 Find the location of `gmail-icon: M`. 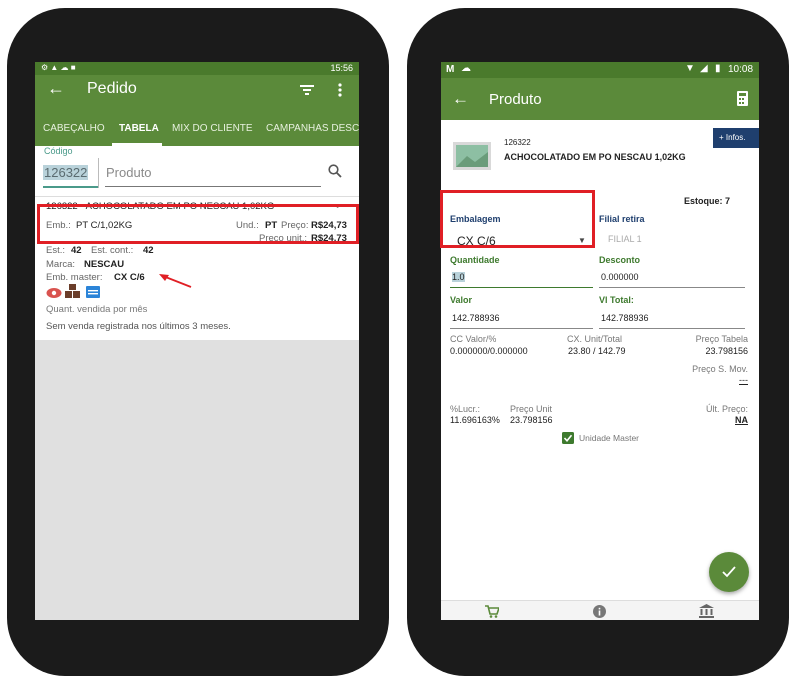

gmail-icon: M is located at coordinates (450, 69).